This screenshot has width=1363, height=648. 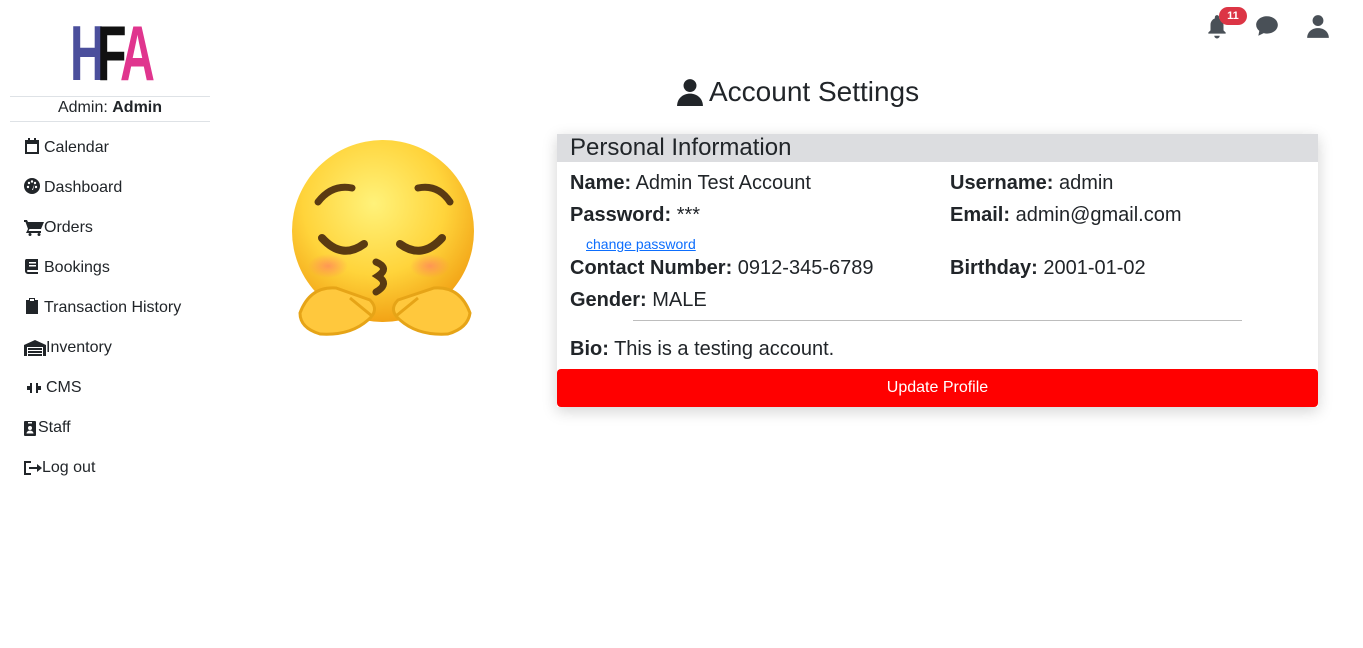 What do you see at coordinates (937, 388) in the screenshot?
I see `update-profile-button: Update Profile` at bounding box center [937, 388].